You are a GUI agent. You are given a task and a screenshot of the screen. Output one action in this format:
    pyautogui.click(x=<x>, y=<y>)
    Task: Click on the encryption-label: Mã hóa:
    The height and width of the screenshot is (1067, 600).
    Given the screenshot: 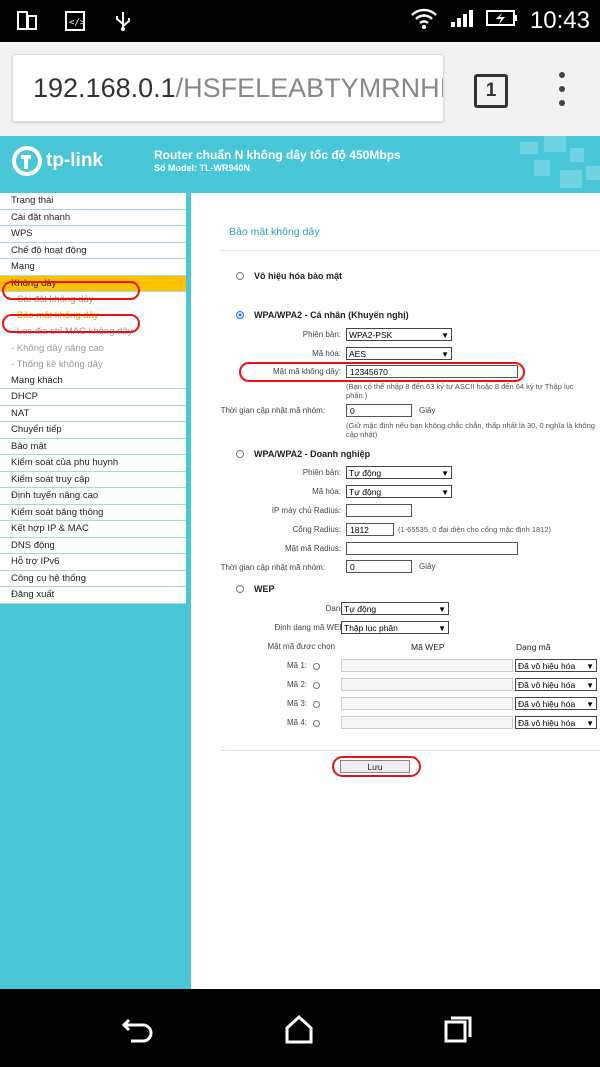 What is the action you would take?
    pyautogui.click(x=326, y=353)
    